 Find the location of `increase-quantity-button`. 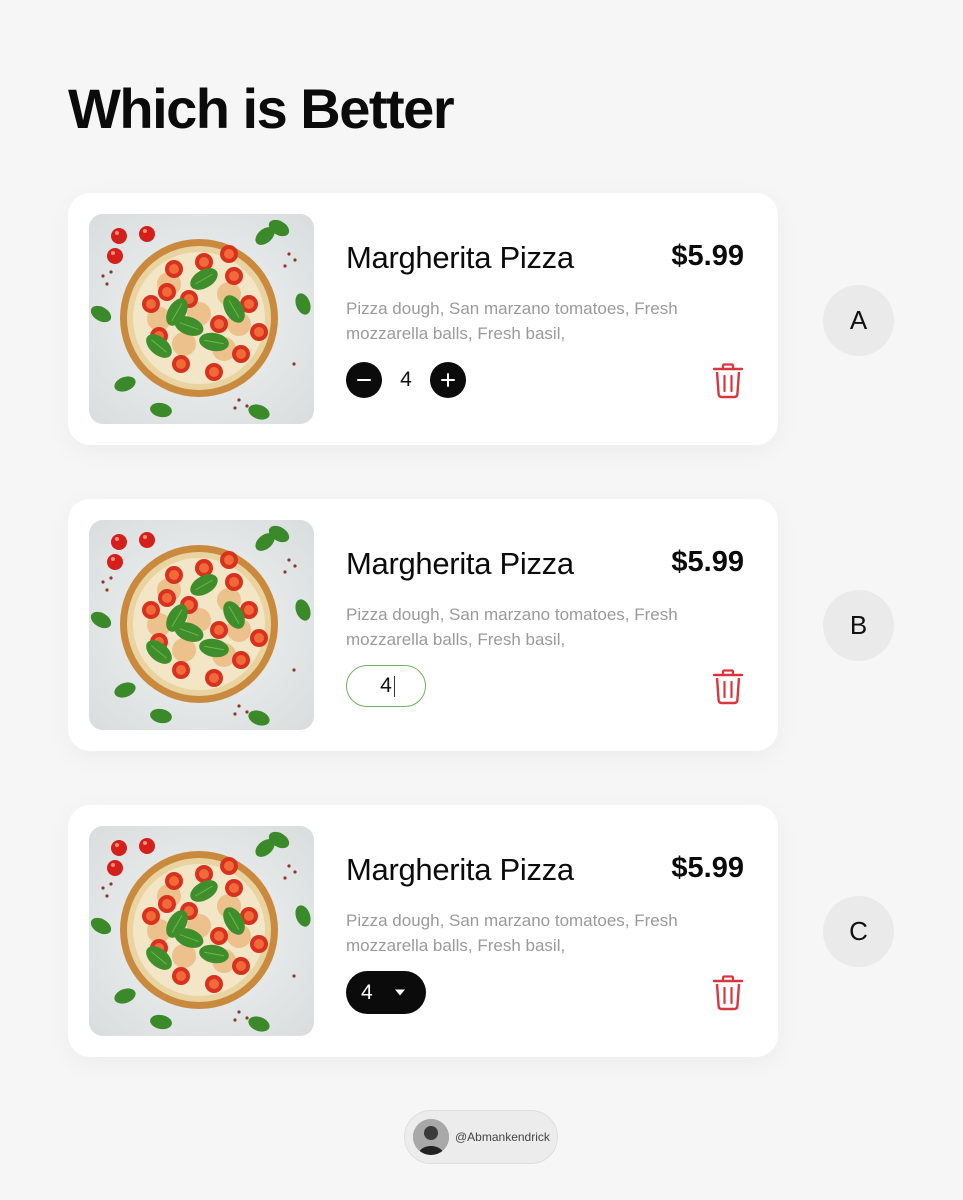

increase-quantity-button is located at coordinates (448, 380).